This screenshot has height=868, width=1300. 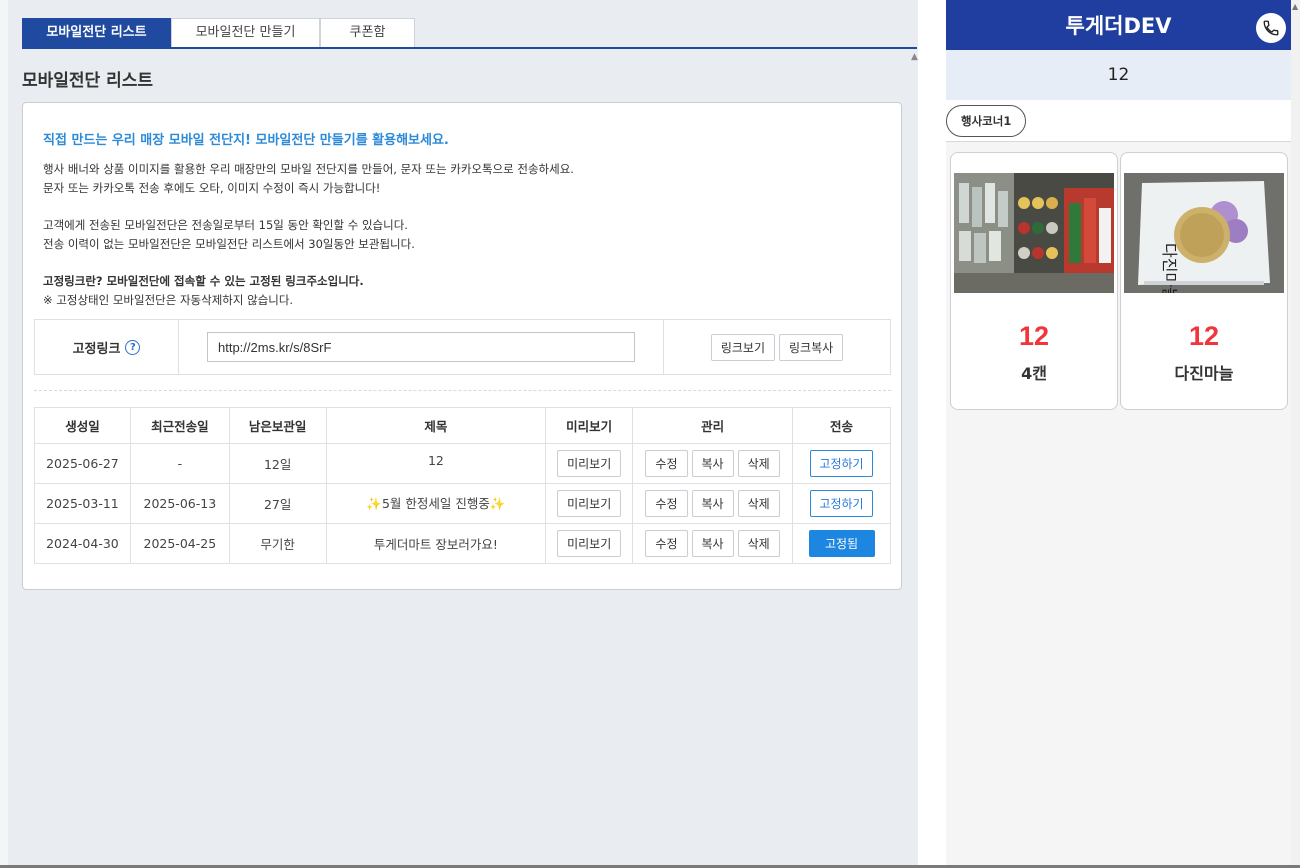 I want to click on product-image, so click(x=1034, y=233).